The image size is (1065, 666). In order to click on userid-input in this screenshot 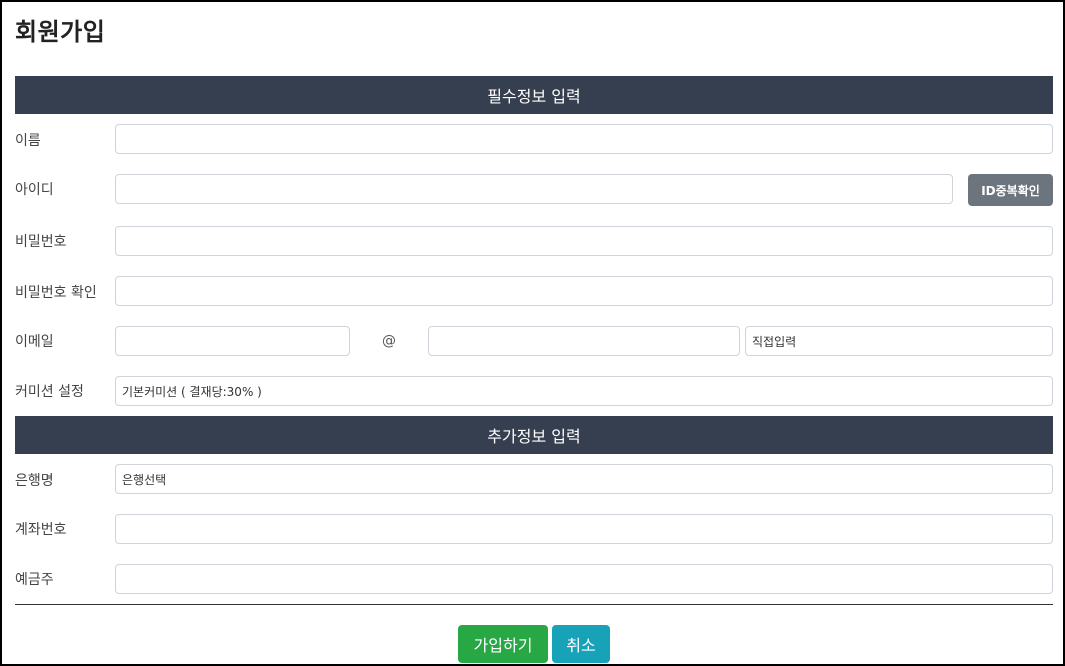, I will do `click(534, 189)`.